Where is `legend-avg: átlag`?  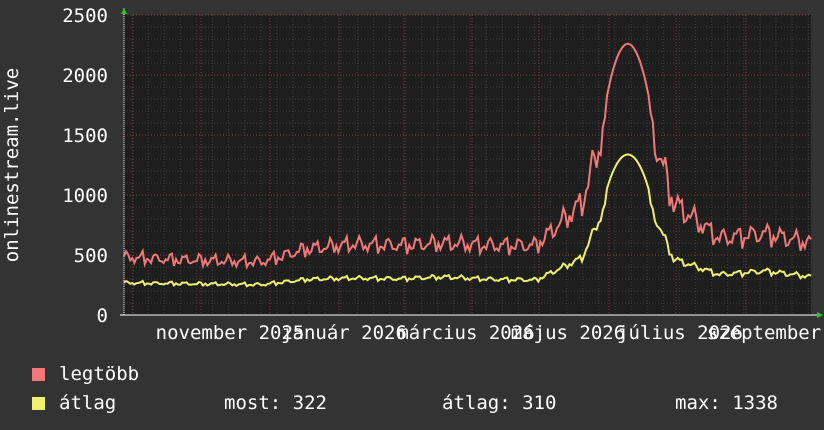
legend-avg: átlag is located at coordinates (74, 403).